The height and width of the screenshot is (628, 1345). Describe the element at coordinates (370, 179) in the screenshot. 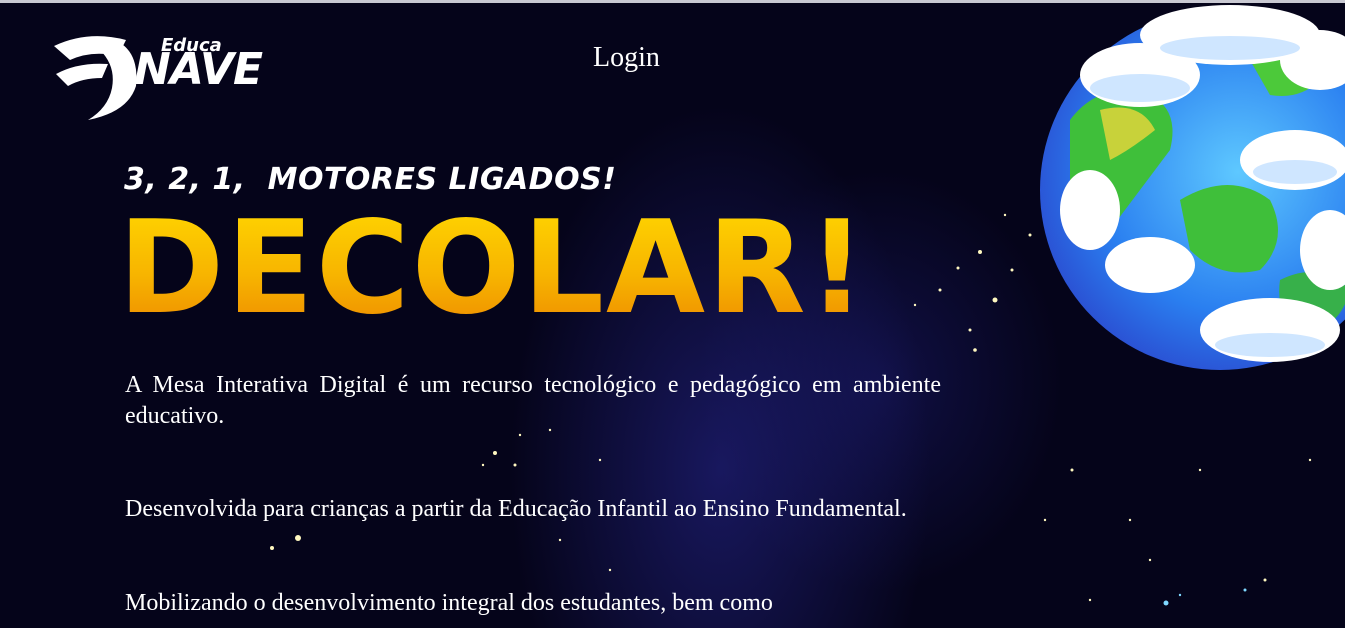

I see `hero-tagline: 3, 2, 1, MOTORES LIGADOS!` at that location.